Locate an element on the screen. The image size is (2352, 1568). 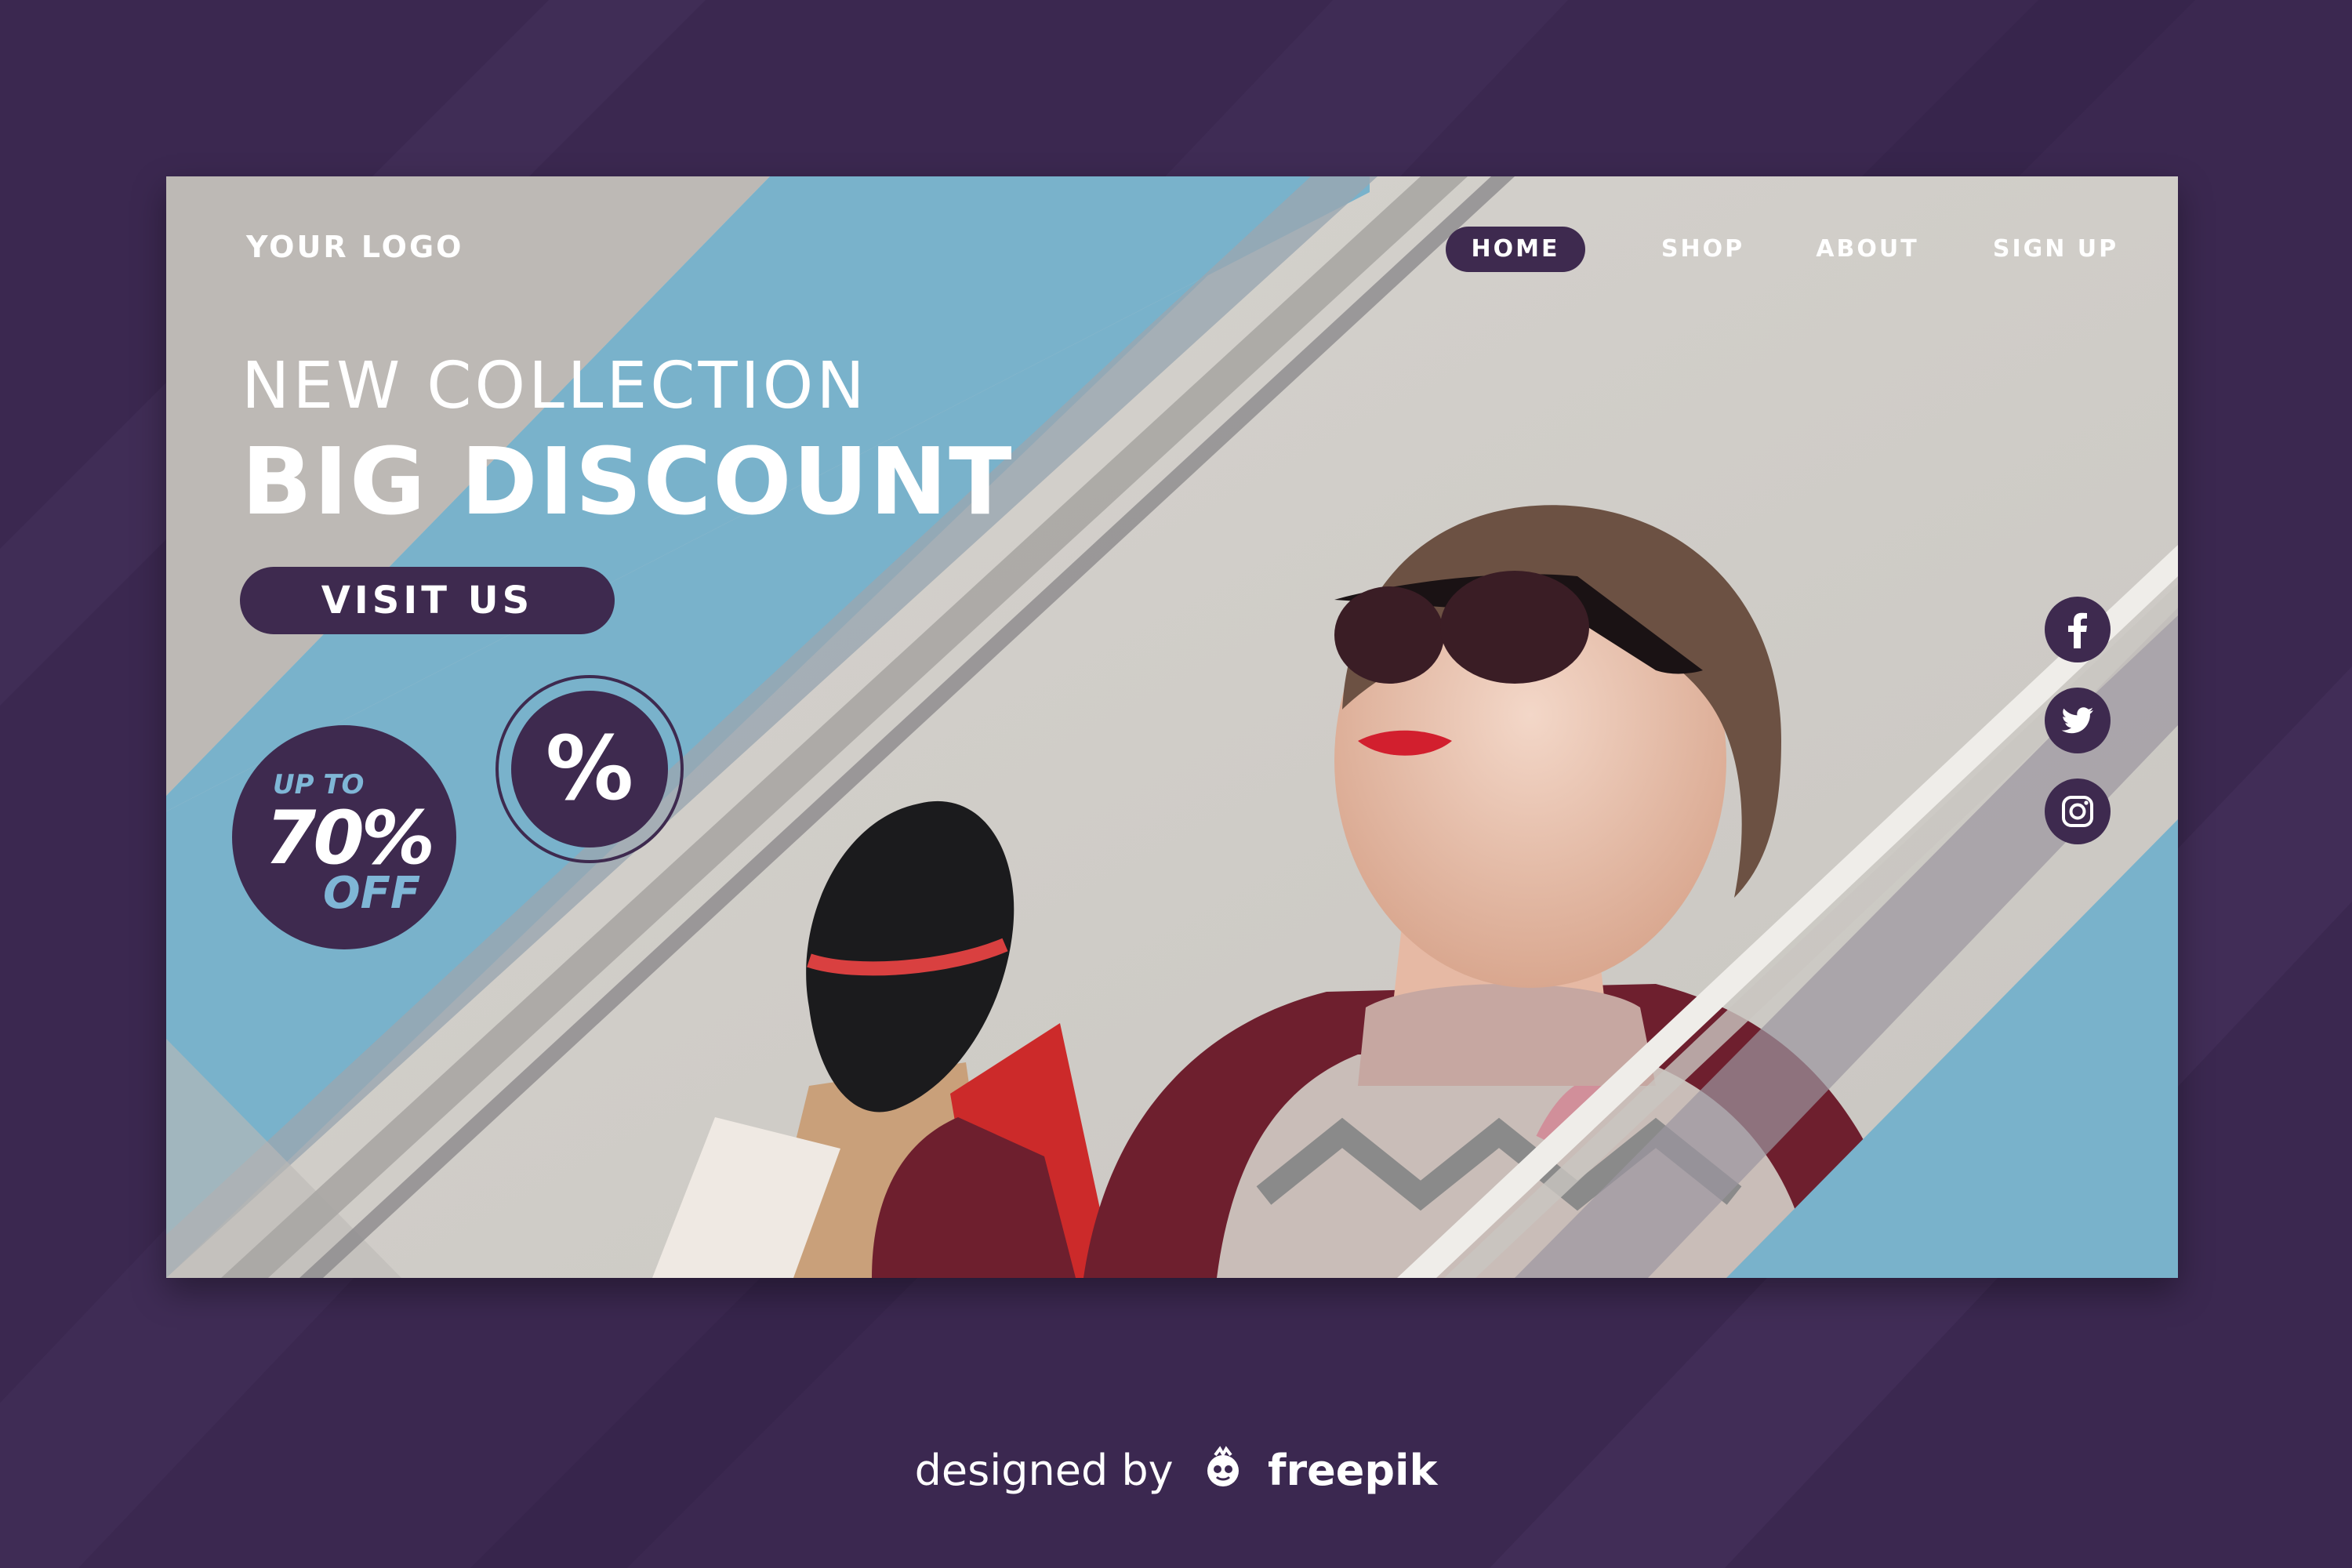
nav-sign-up: SIGN UP is located at coordinates (2055, 249).